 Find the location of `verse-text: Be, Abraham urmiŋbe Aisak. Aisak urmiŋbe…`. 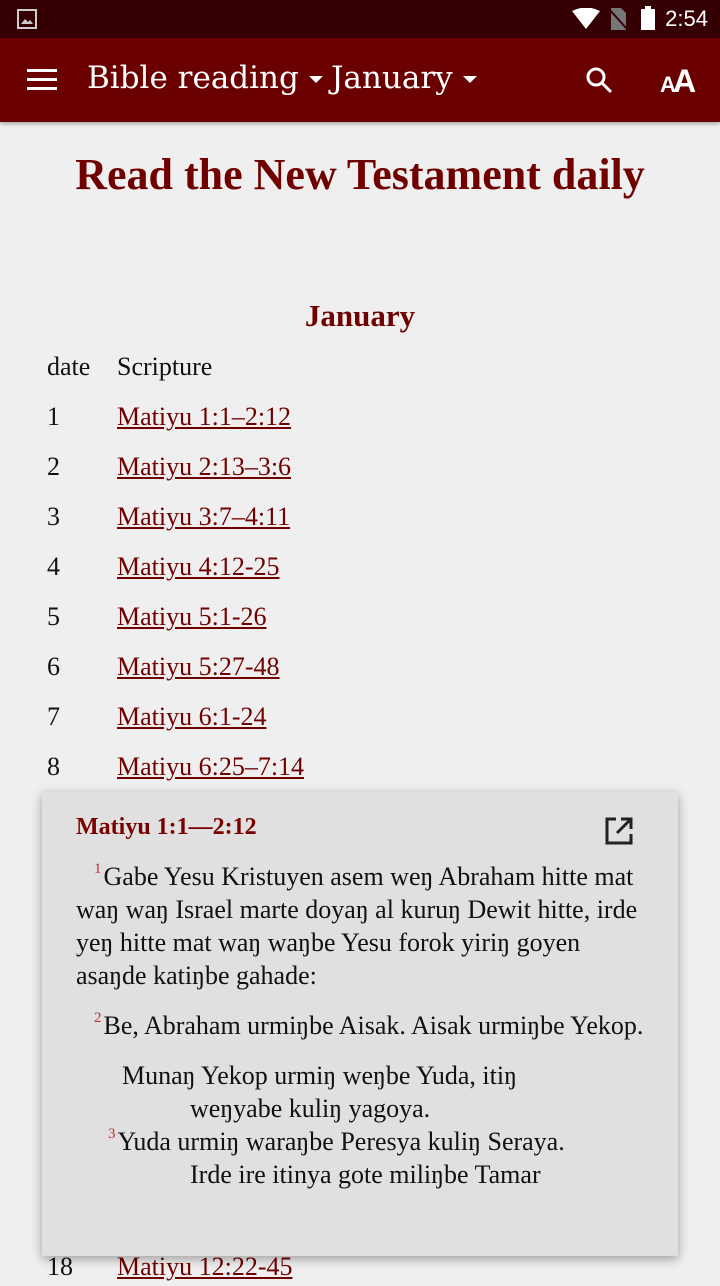

verse-text: Be, Abraham urmiŋbe Aisak. Aisak urmiŋbe… is located at coordinates (373, 1025).